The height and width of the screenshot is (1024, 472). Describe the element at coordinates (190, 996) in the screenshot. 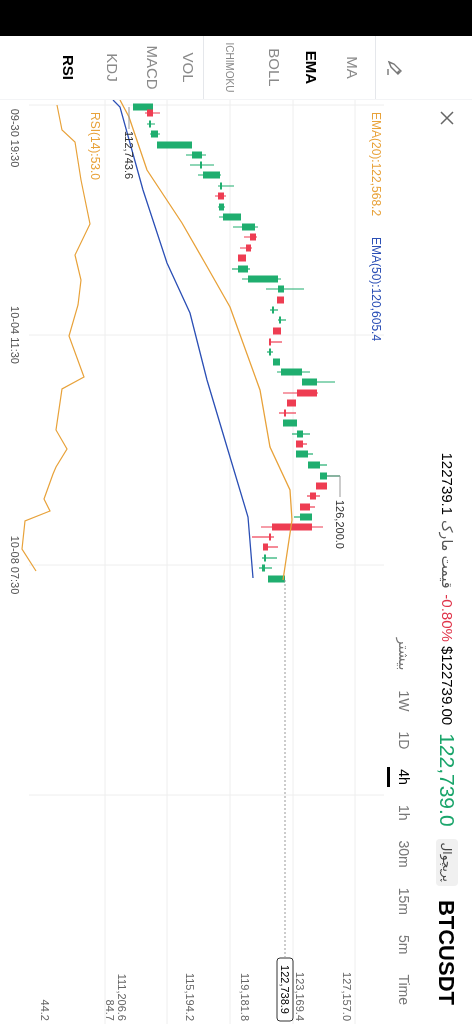

I see `price-axis-label: 115,194.2` at that location.